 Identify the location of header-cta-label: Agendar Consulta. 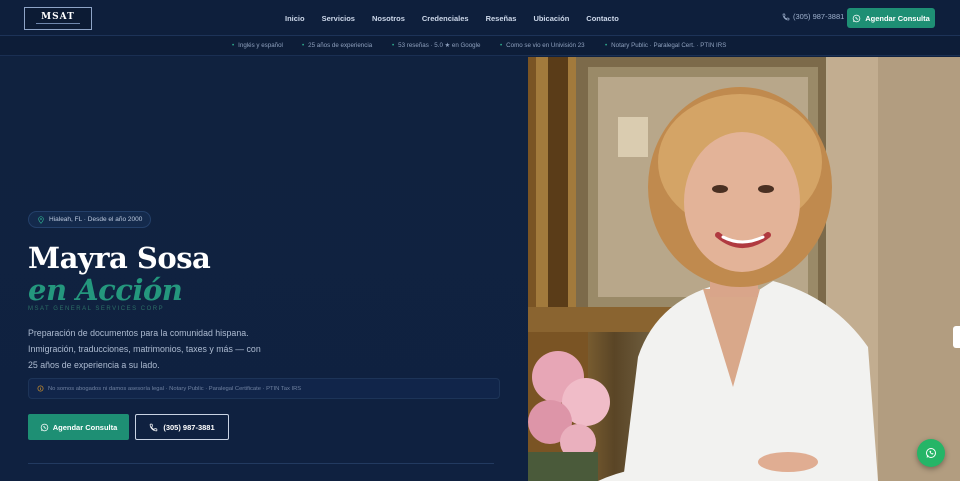
(897, 18).